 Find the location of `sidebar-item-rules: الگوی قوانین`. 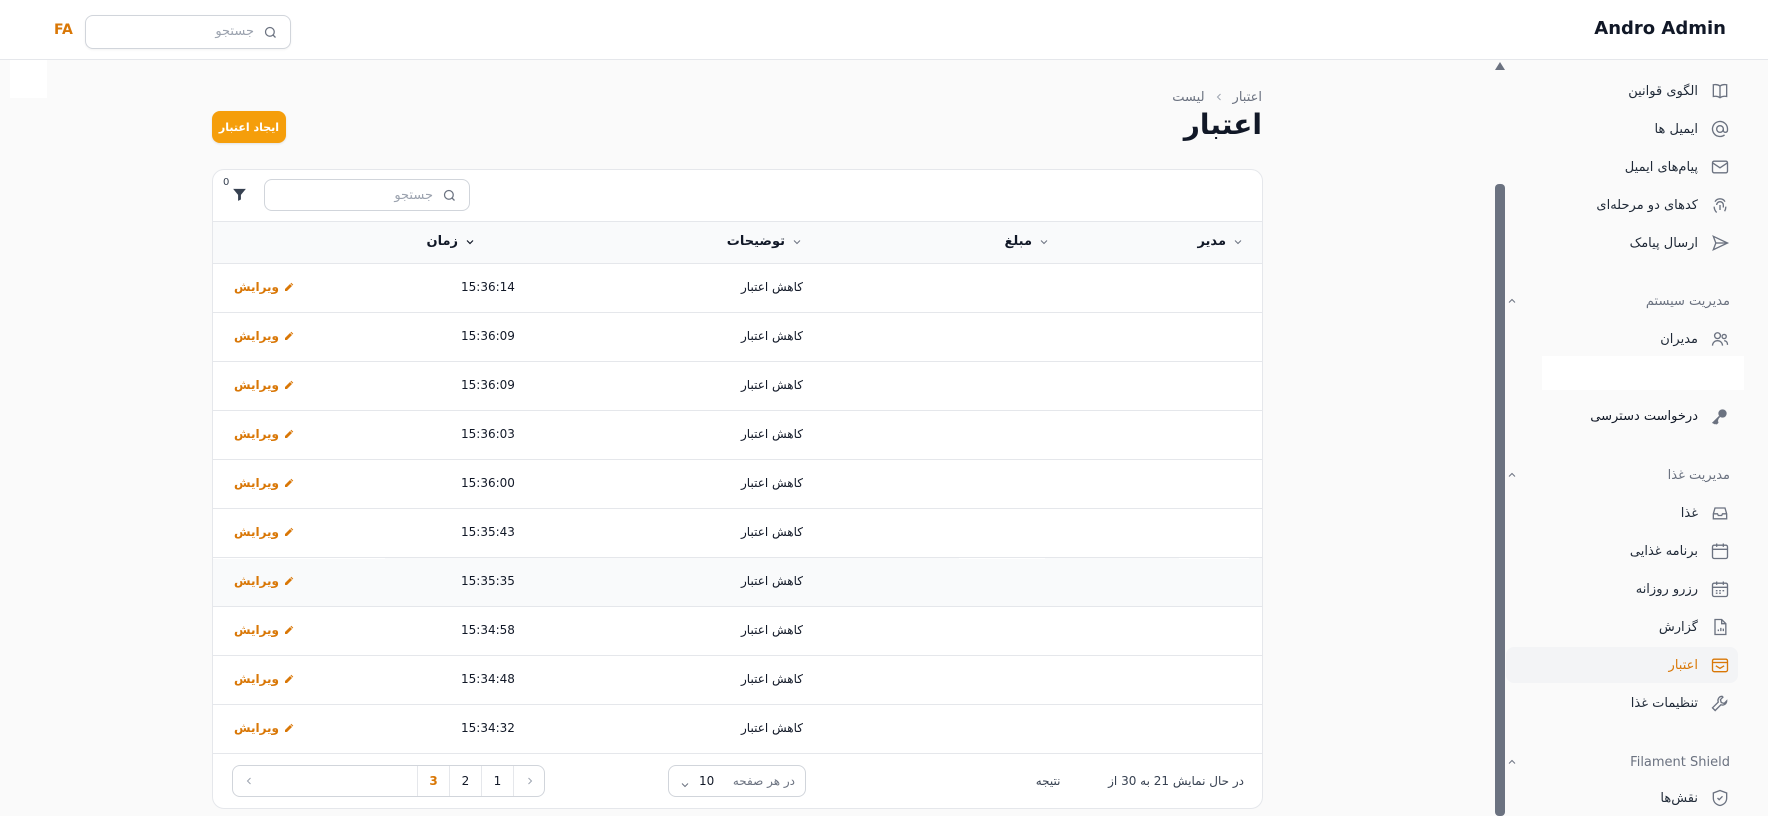

sidebar-item-rules: الگوی قوانین is located at coordinates (1622, 91).